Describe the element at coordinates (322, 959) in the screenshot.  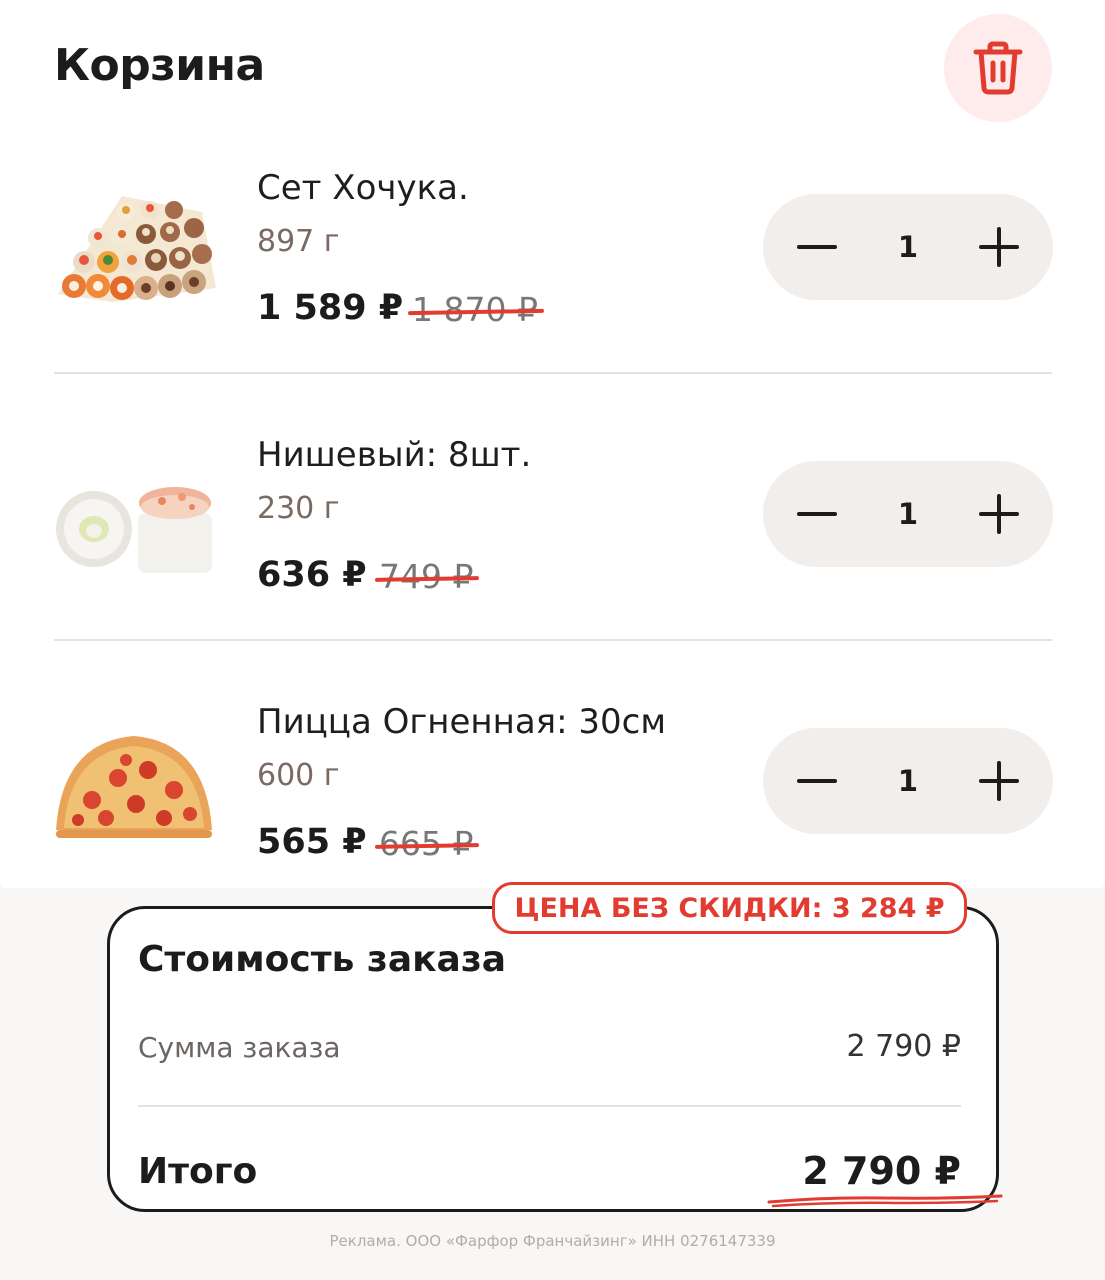
I see `summary-title: Стоимость заказа` at that location.